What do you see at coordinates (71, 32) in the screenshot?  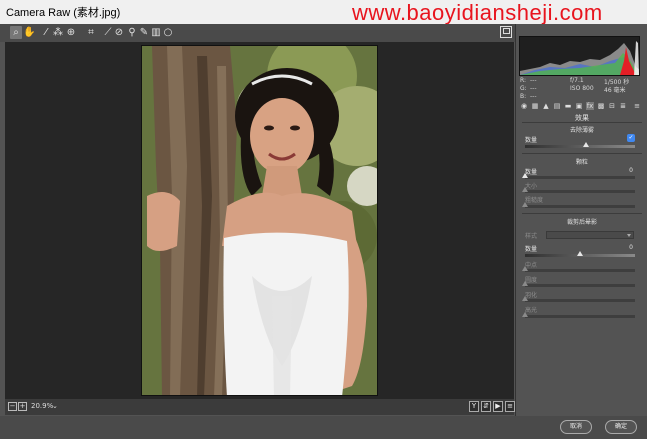 I see `targeted-adjustment-icon: ⊕` at bounding box center [71, 32].